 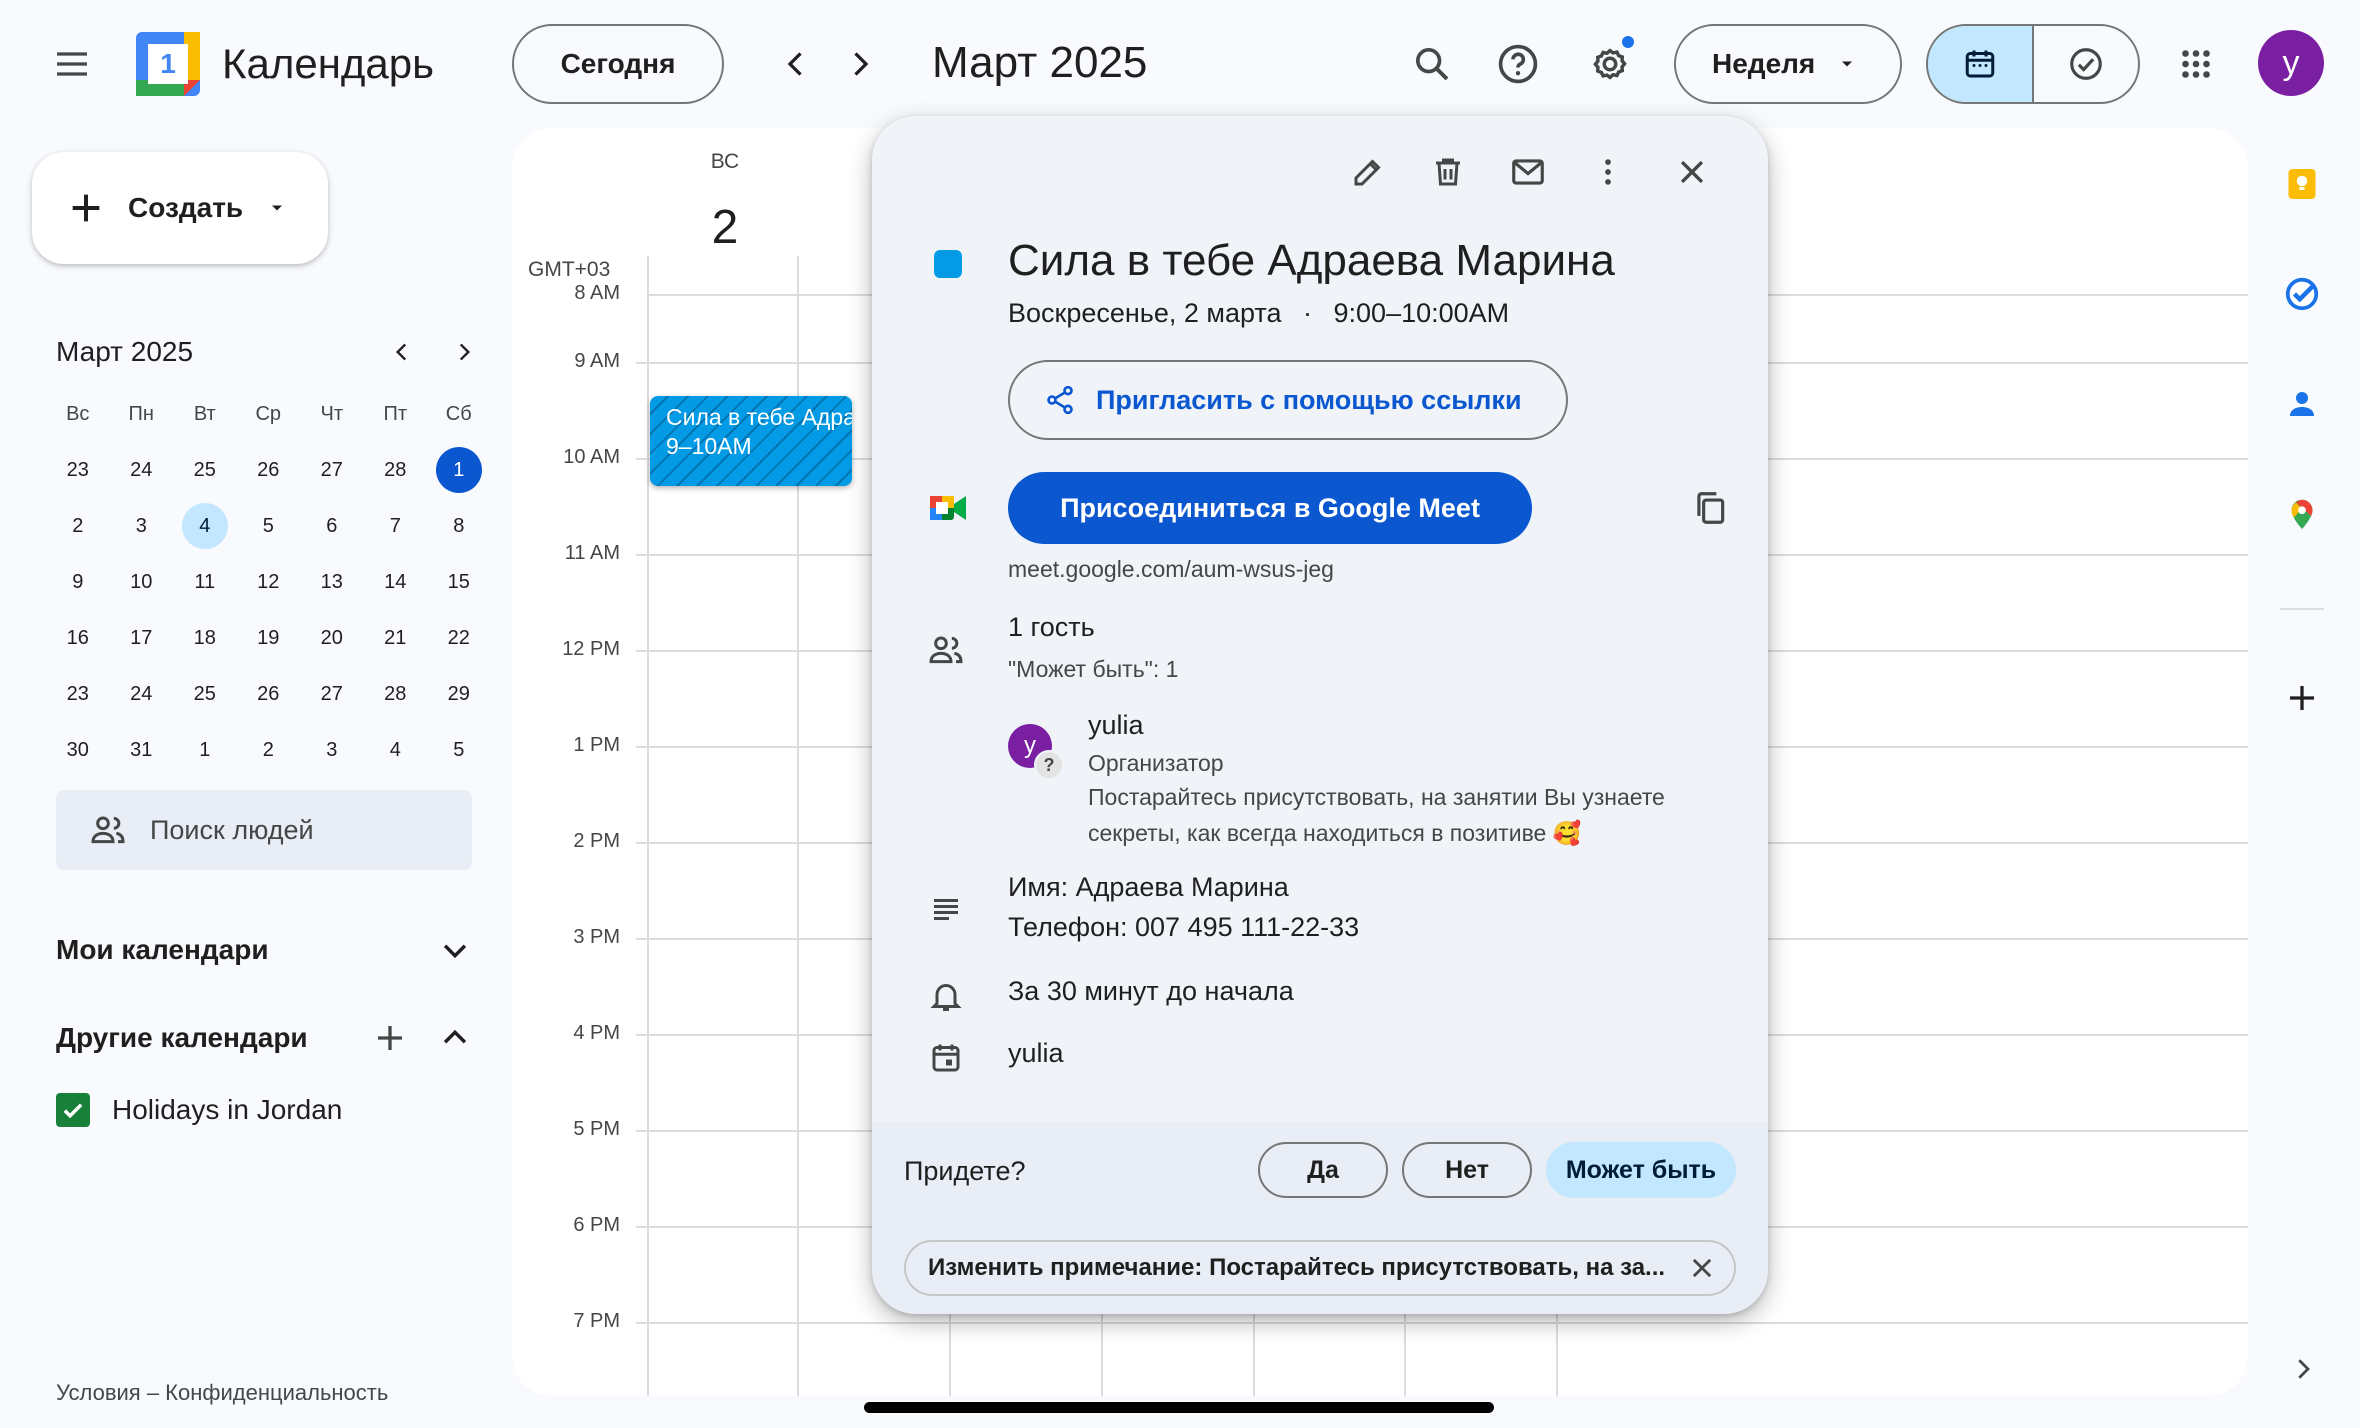 I want to click on calendar-item-holidays: Holidays in Jordan, so click(x=199, y=1110).